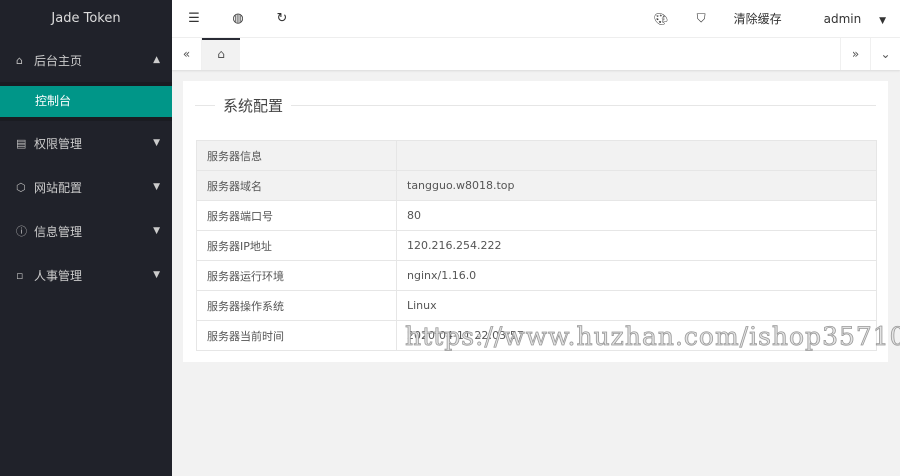 This screenshot has height=476, width=900. What do you see at coordinates (187, 54) in the screenshot?
I see `scroll-left-button: «` at bounding box center [187, 54].